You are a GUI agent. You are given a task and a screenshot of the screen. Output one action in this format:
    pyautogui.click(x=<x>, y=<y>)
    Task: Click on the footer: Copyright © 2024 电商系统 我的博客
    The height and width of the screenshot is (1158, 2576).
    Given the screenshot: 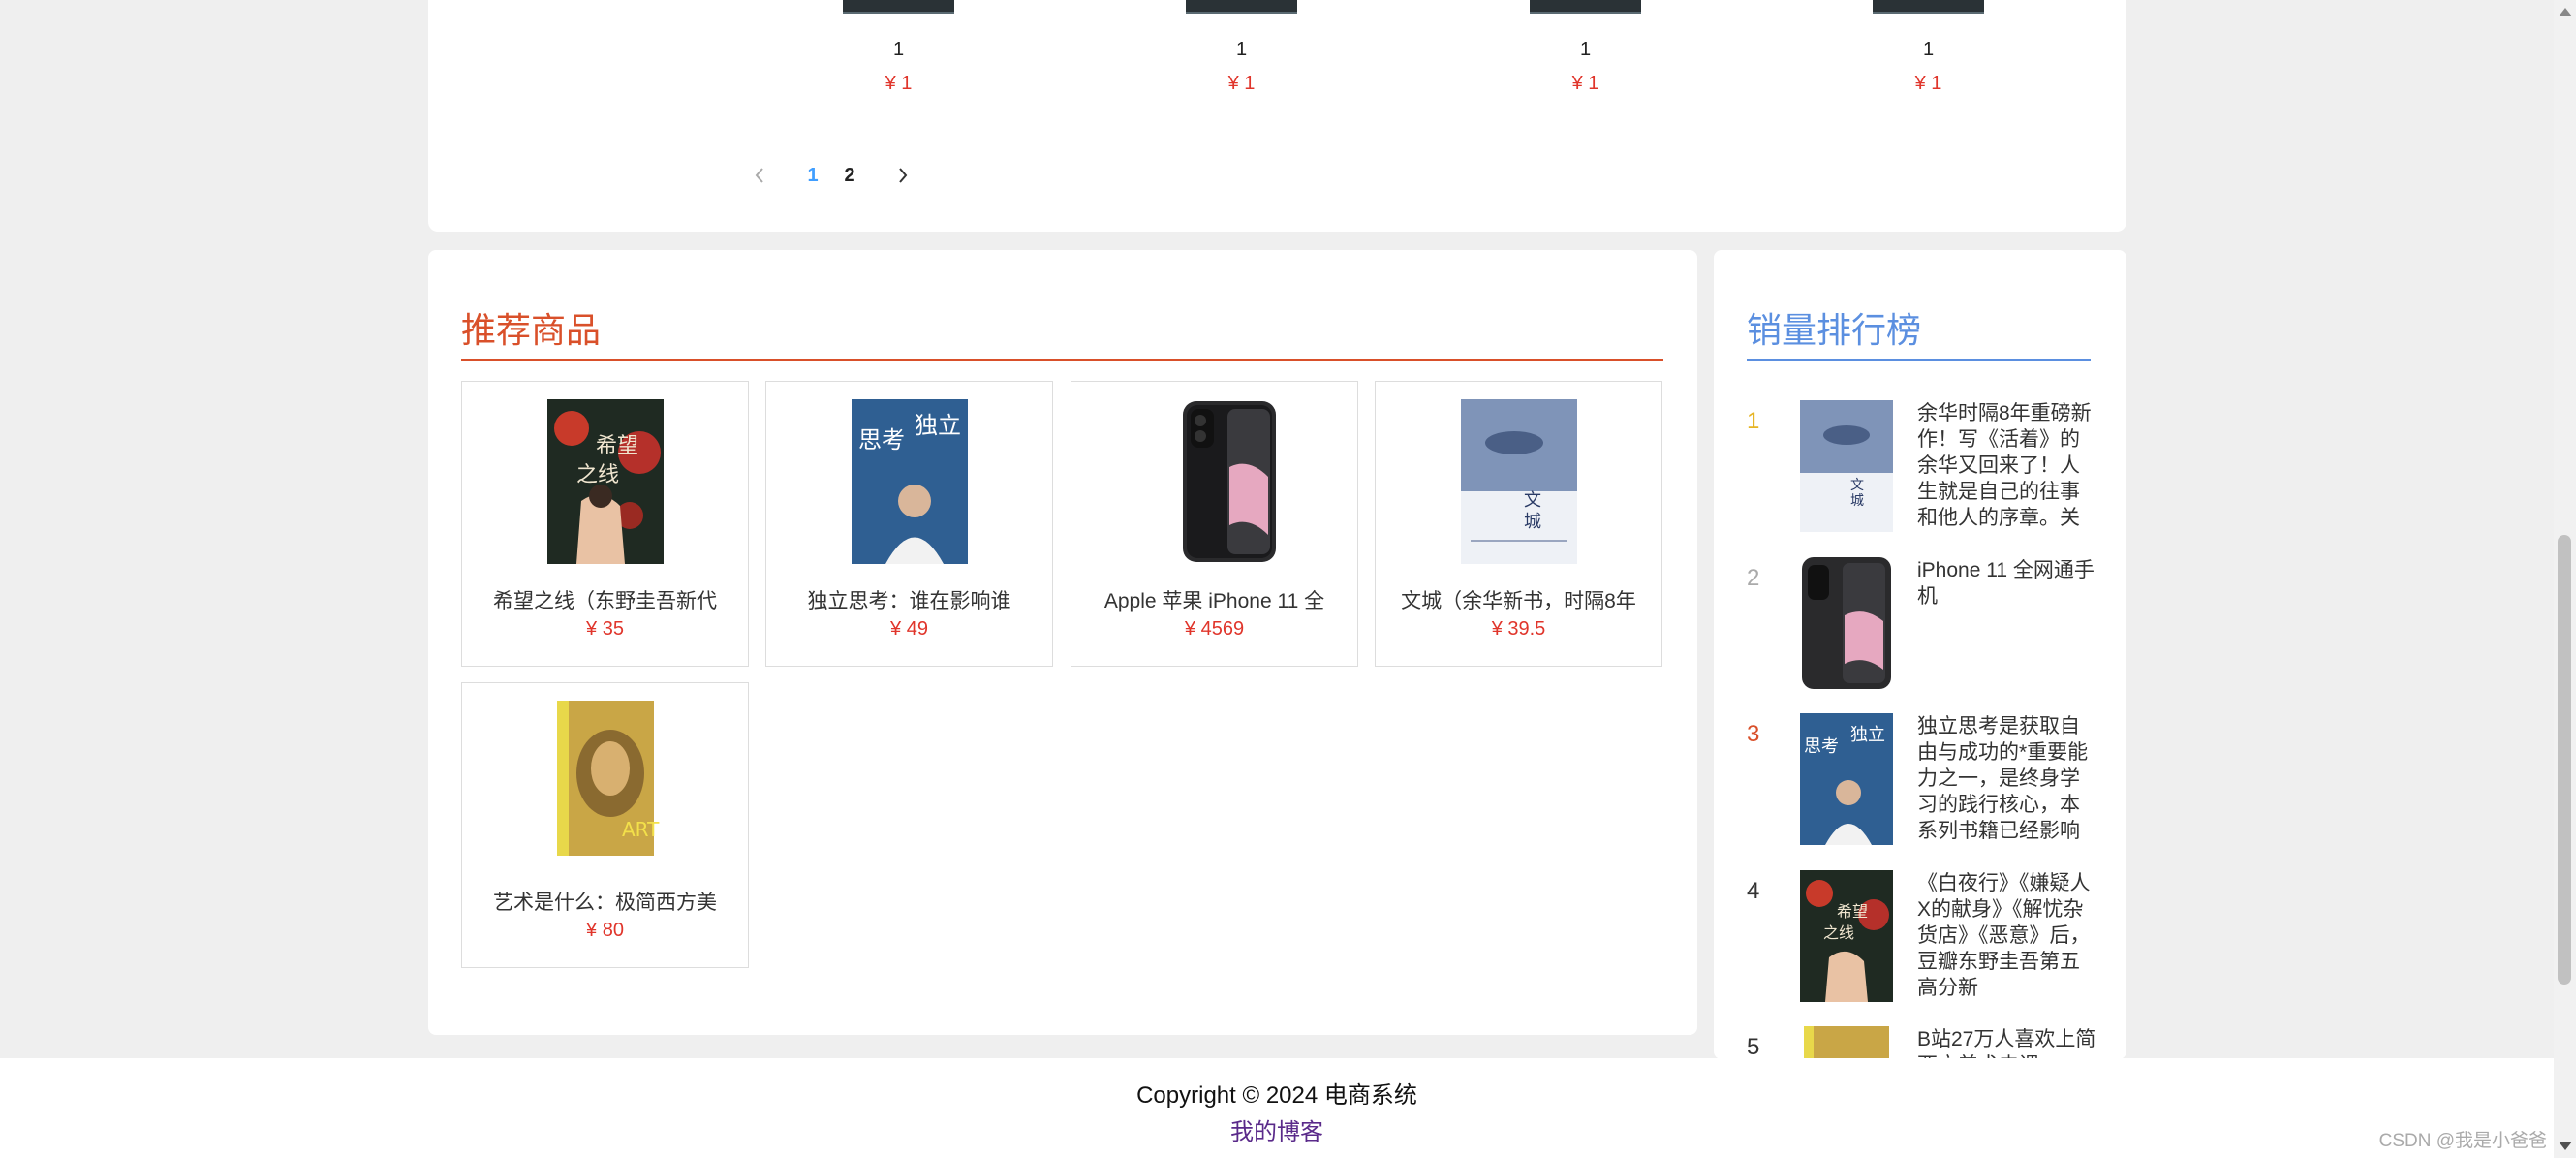 What is the action you would take?
    pyautogui.click(x=1277, y=1108)
    